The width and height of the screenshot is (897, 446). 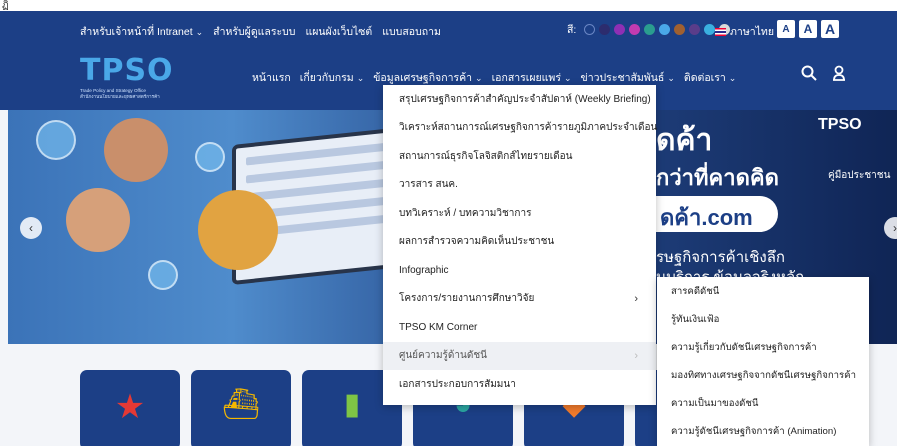 What do you see at coordinates (31, 228) in the screenshot?
I see `hero-prev-arrow: ‹` at bounding box center [31, 228].